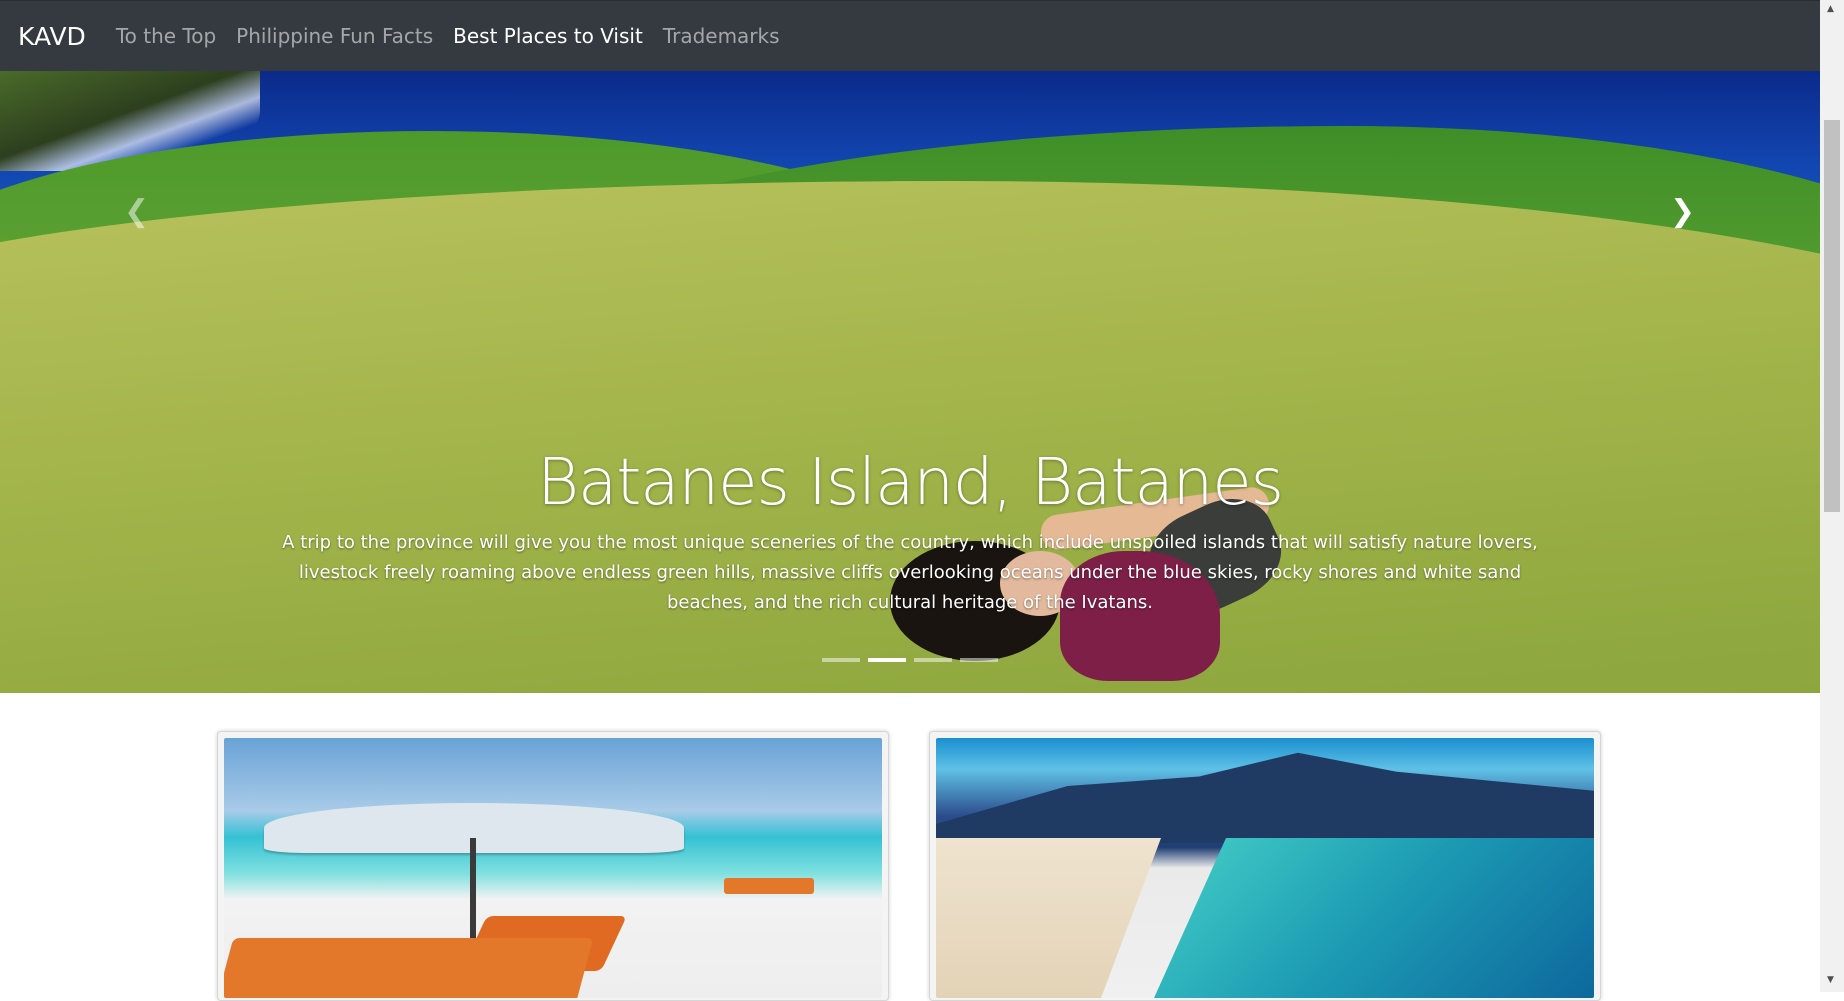 Image resolution: width=1844 pixels, height=1001 pixels. What do you see at coordinates (1830, 980) in the screenshot?
I see `scroll-down-icon: ▼` at bounding box center [1830, 980].